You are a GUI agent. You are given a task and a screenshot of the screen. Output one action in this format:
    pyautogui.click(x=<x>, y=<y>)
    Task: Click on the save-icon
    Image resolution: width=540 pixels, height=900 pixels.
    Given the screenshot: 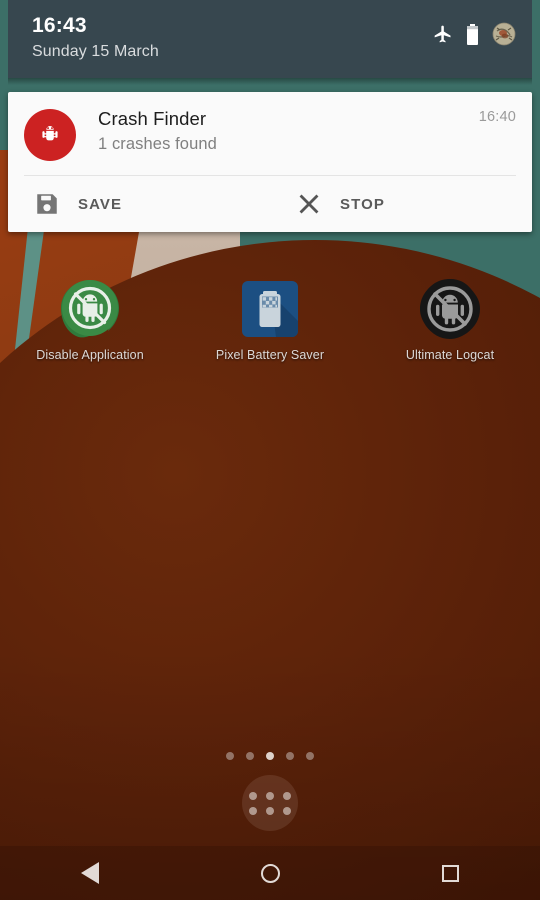 What is the action you would take?
    pyautogui.click(x=47, y=204)
    